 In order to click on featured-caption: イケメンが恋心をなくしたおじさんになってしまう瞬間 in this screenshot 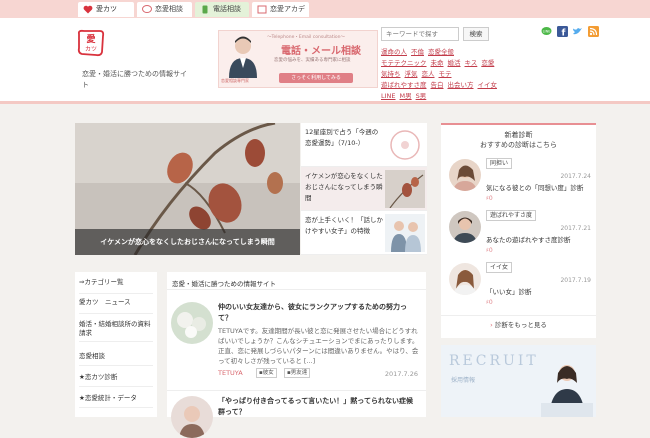, I will do `click(187, 242)`.